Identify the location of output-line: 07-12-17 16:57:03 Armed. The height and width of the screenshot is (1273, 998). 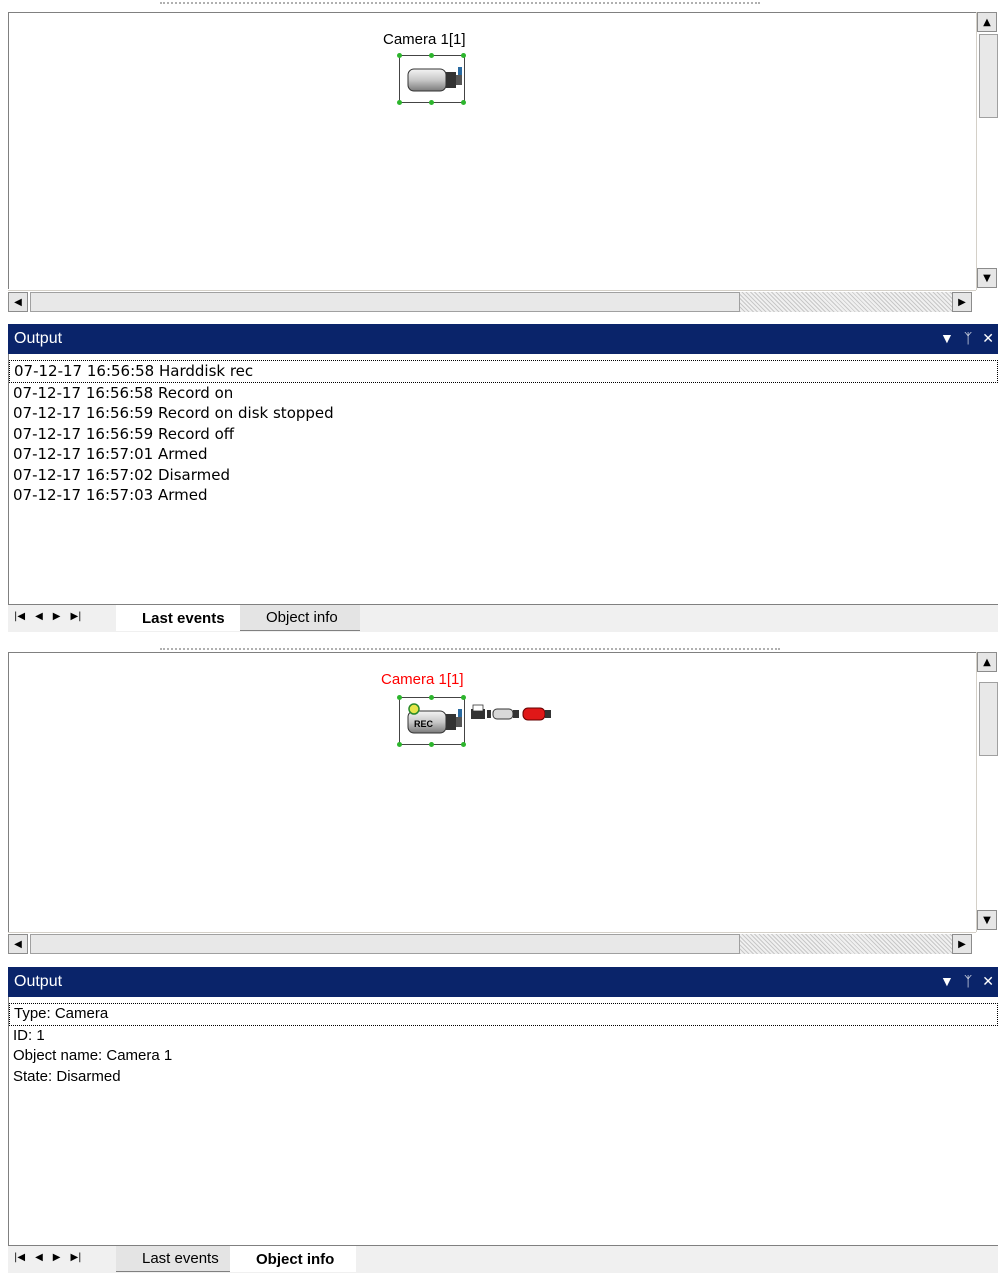
(110, 495).